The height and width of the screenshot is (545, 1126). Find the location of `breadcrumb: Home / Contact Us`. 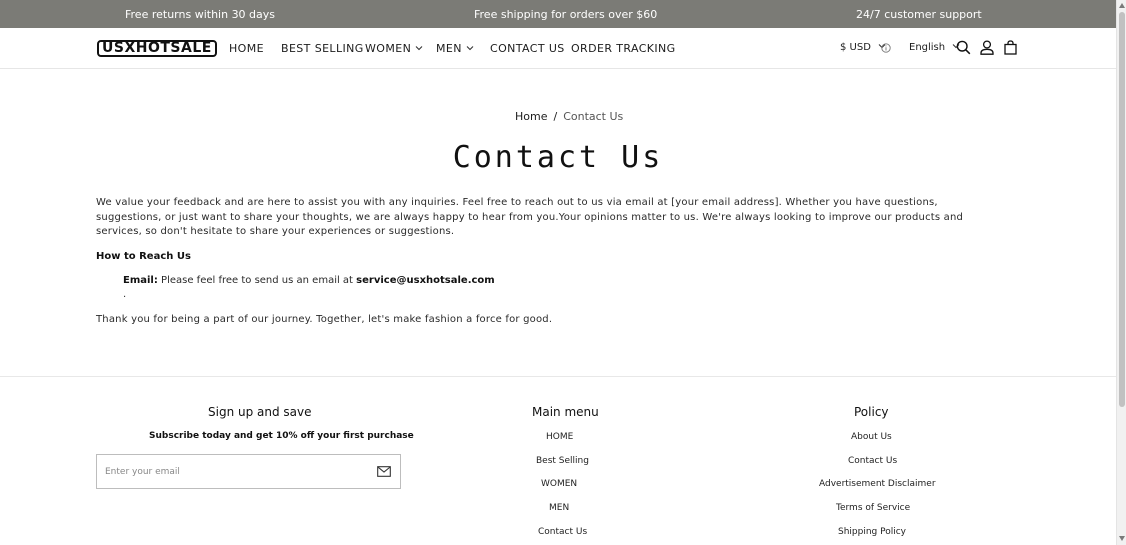

breadcrumb: Home / Contact Us is located at coordinates (569, 116).